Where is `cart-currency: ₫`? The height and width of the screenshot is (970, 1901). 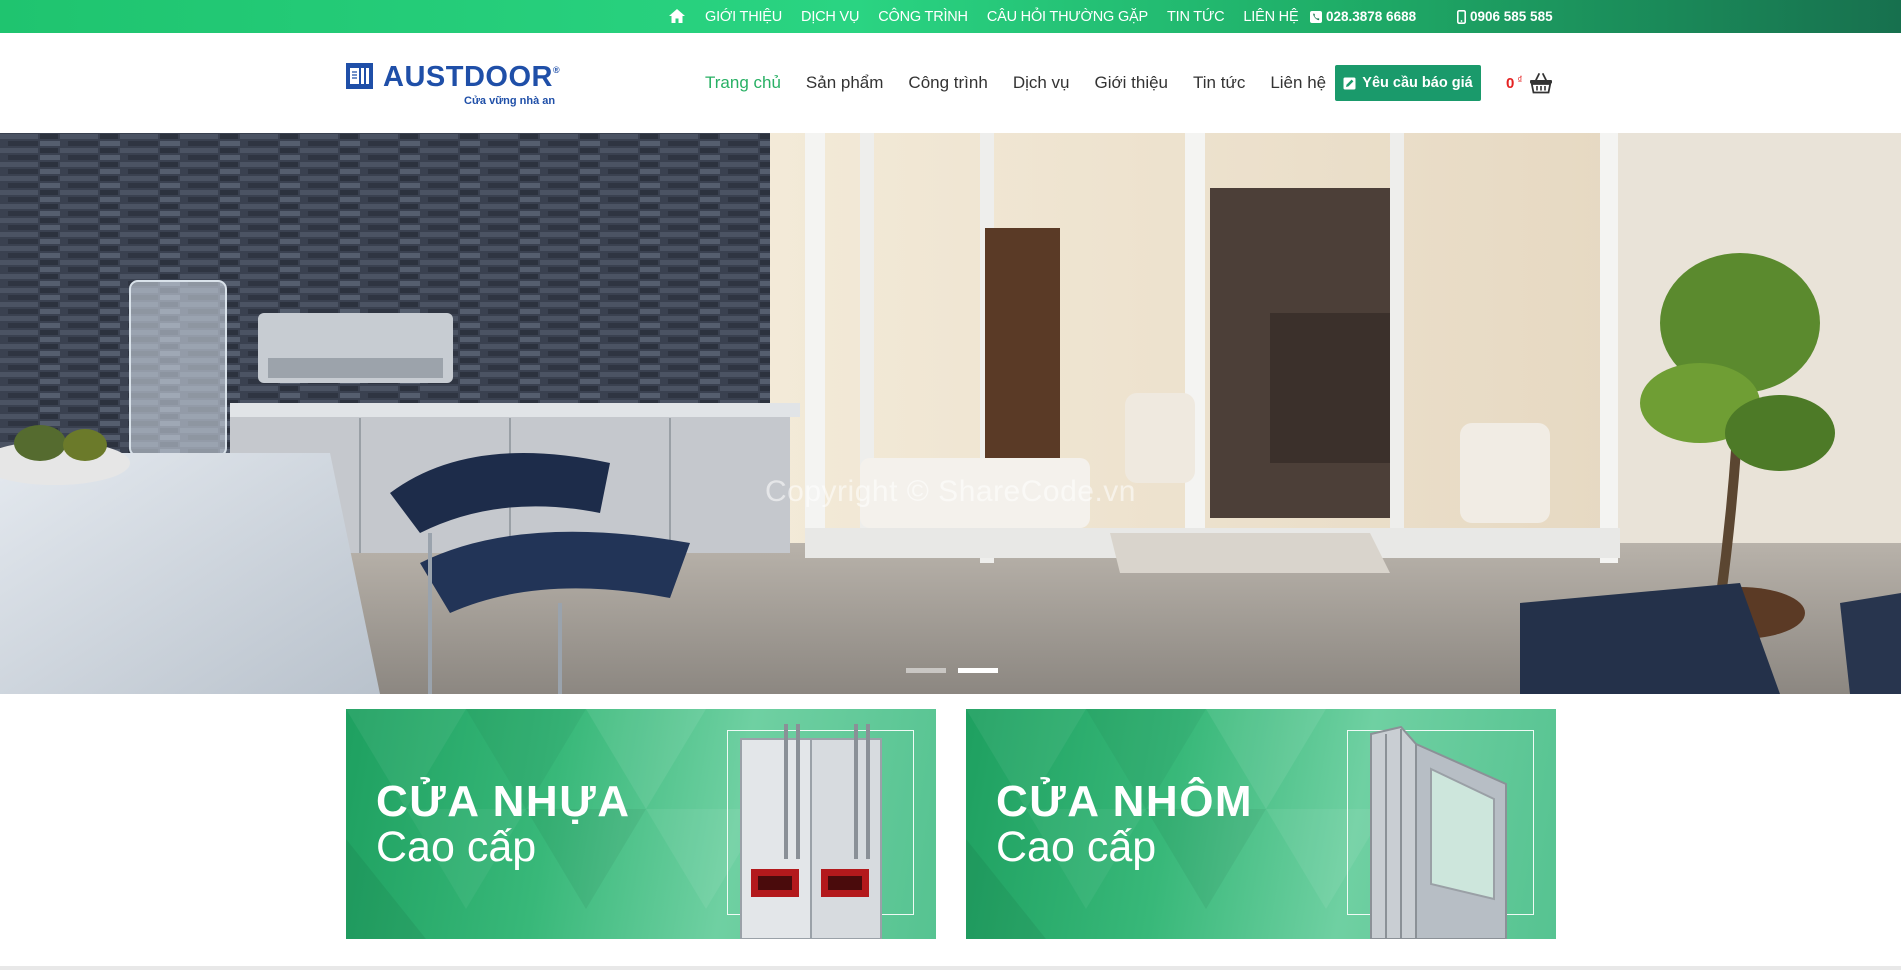 cart-currency: ₫ is located at coordinates (1520, 80).